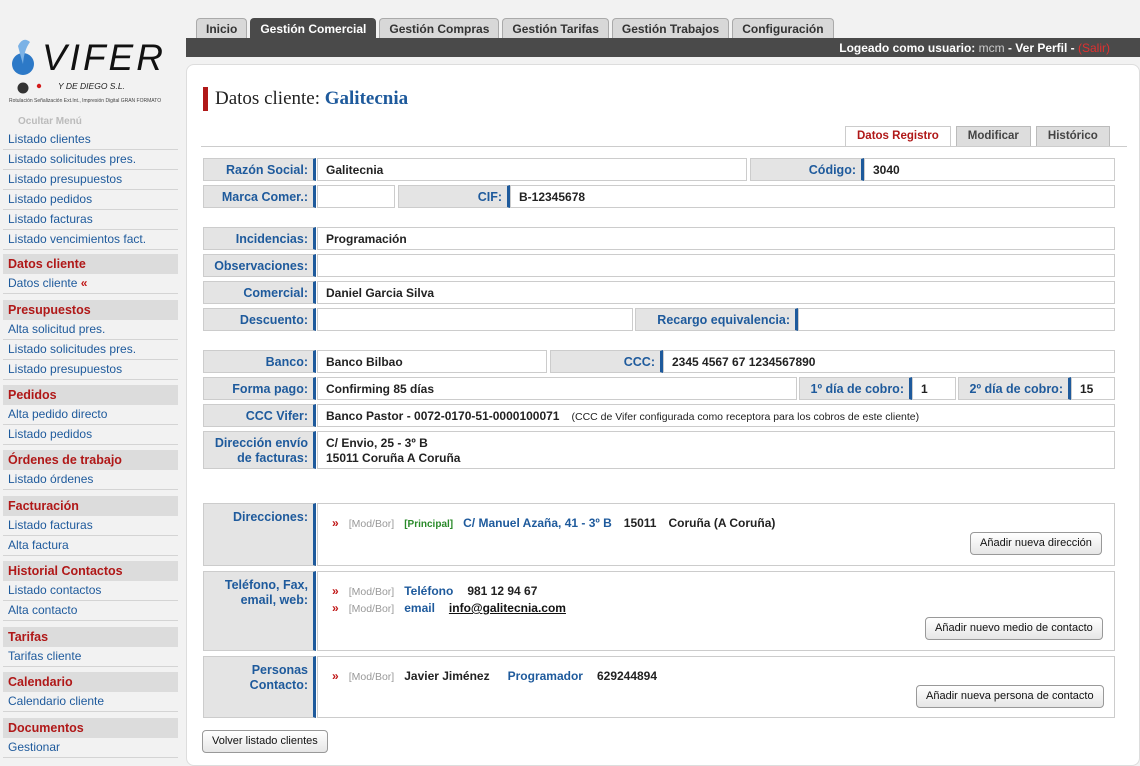 The height and width of the screenshot is (766, 1140). I want to click on sidebar-item-listado-facturas-fac: Listado facturas, so click(90, 526).